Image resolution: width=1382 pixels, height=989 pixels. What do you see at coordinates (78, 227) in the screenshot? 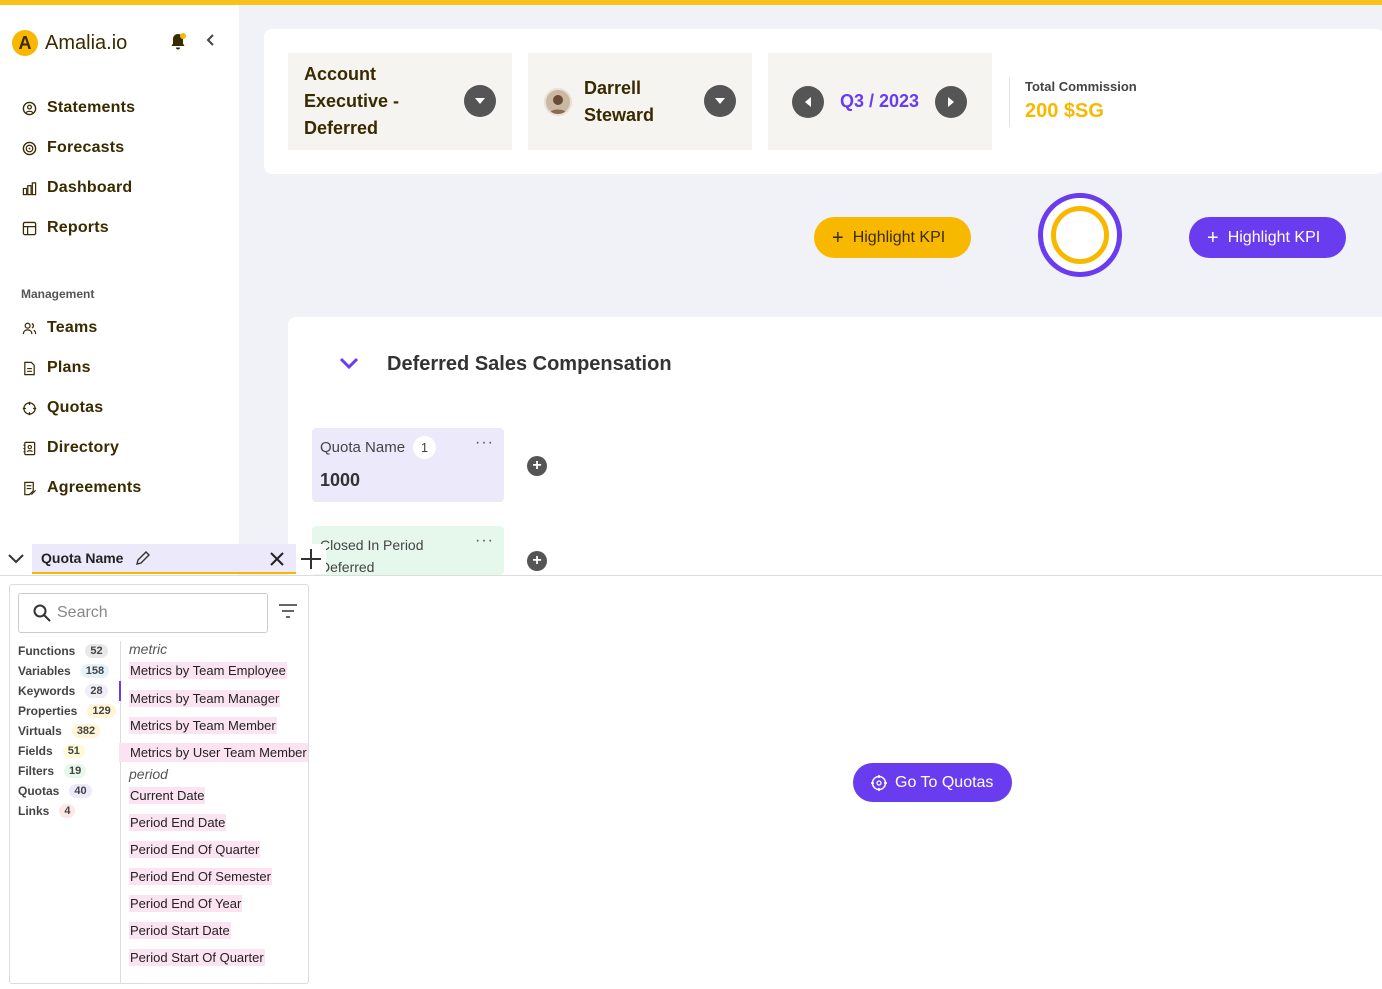
I see `sidebar-item-label: Reports` at bounding box center [78, 227].